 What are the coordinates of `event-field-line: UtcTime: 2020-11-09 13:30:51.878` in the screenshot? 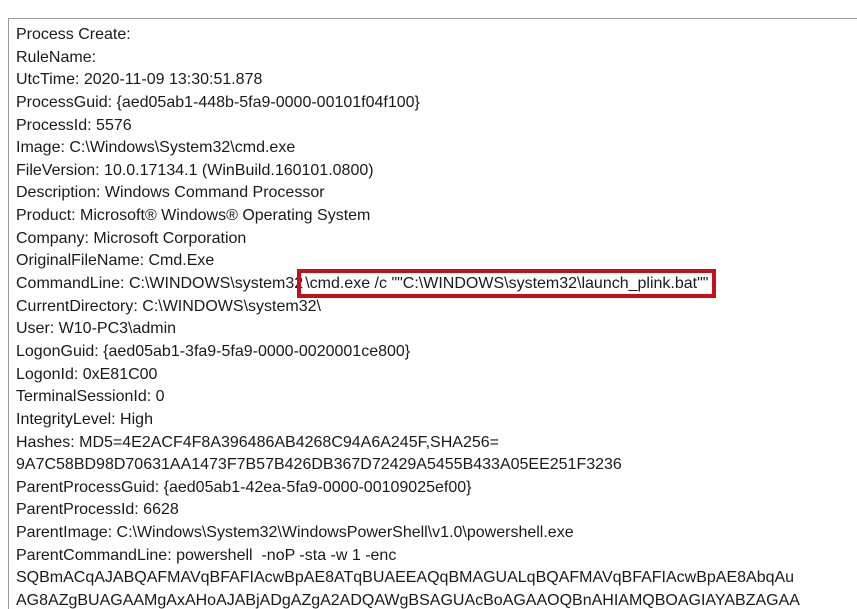 It's located at (408, 80).